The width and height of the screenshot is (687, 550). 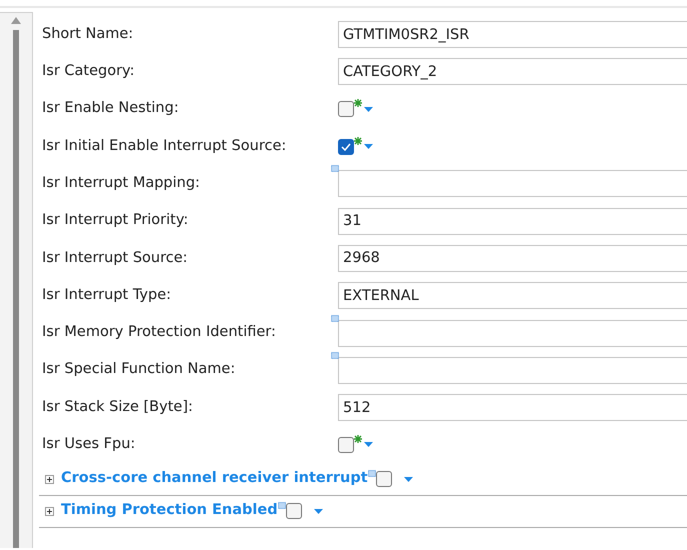 I want to click on field-label: Isr Uses Fpu:, so click(x=89, y=444).